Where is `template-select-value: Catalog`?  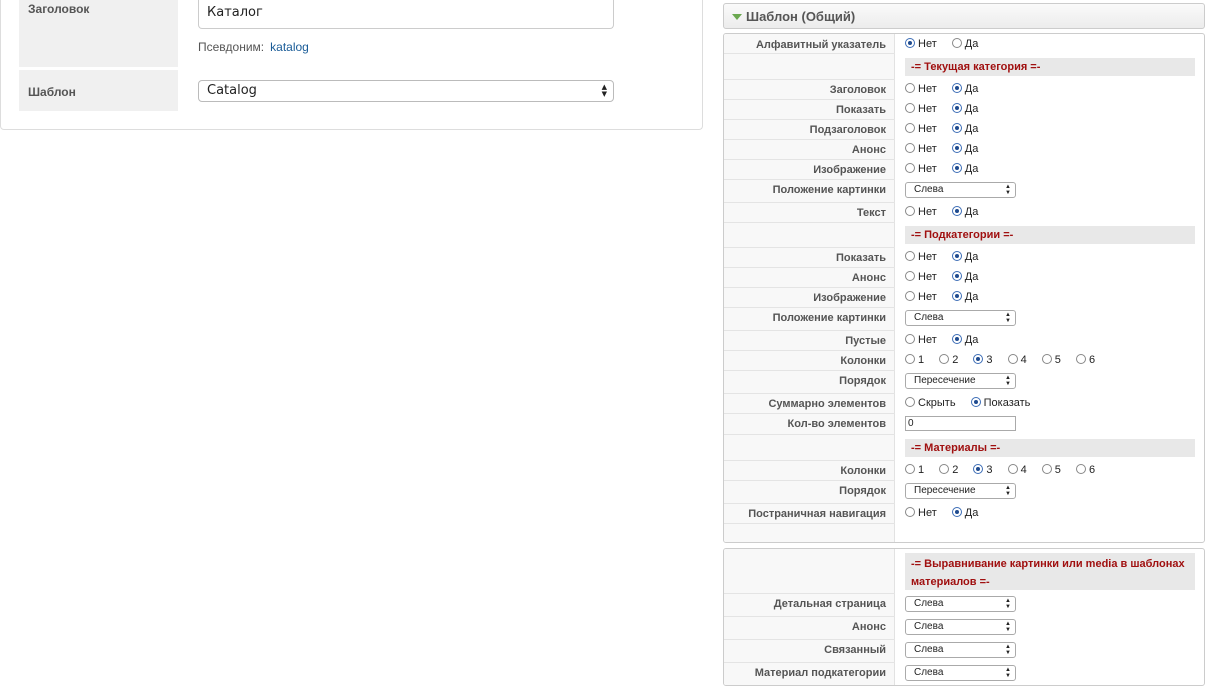 template-select-value: Catalog is located at coordinates (232, 90).